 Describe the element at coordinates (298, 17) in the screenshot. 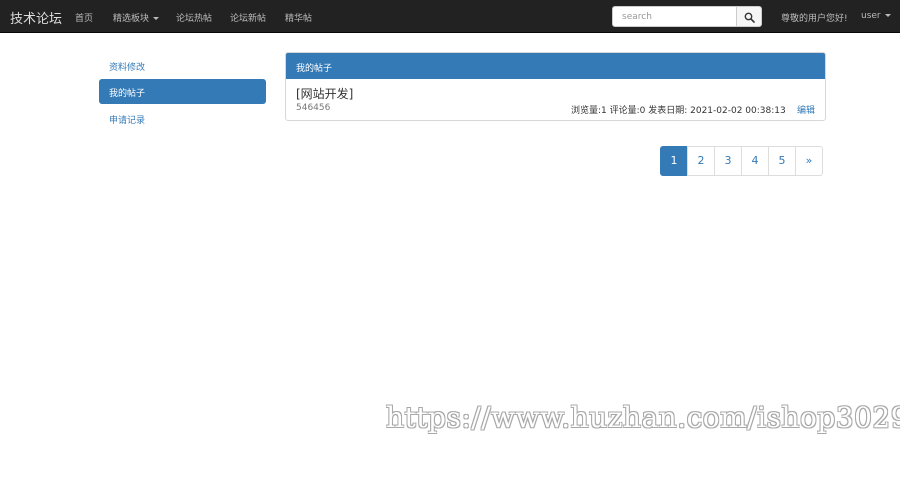

I see `nav-item-essence-posts: 精华帖` at that location.